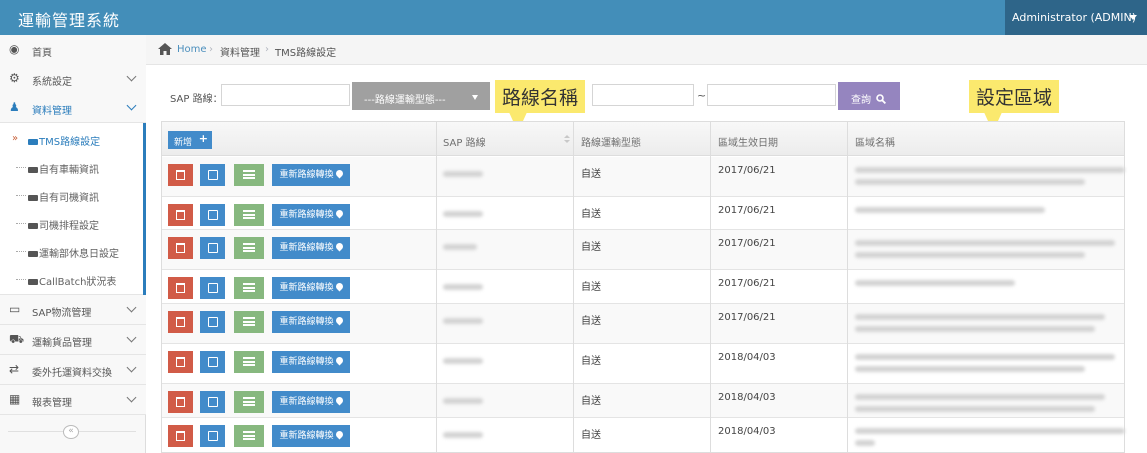 The width and height of the screenshot is (1147, 453). What do you see at coordinates (643, 95) in the screenshot?
I see `date-from-input` at bounding box center [643, 95].